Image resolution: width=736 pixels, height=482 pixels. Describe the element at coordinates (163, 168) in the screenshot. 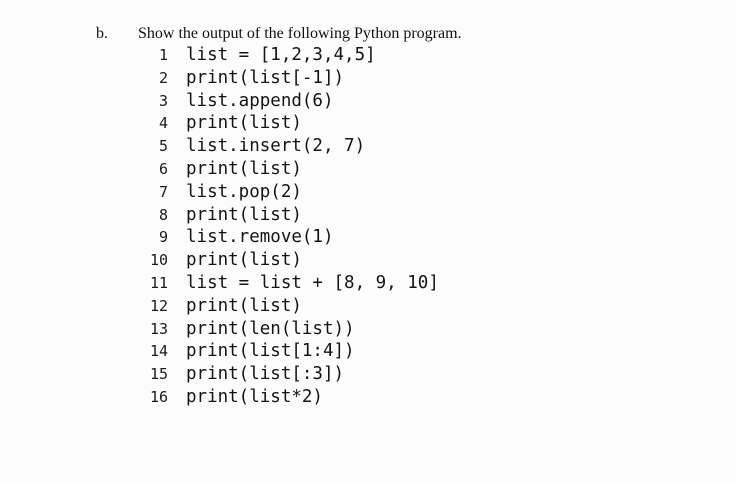

I see `line-number: 6` at that location.